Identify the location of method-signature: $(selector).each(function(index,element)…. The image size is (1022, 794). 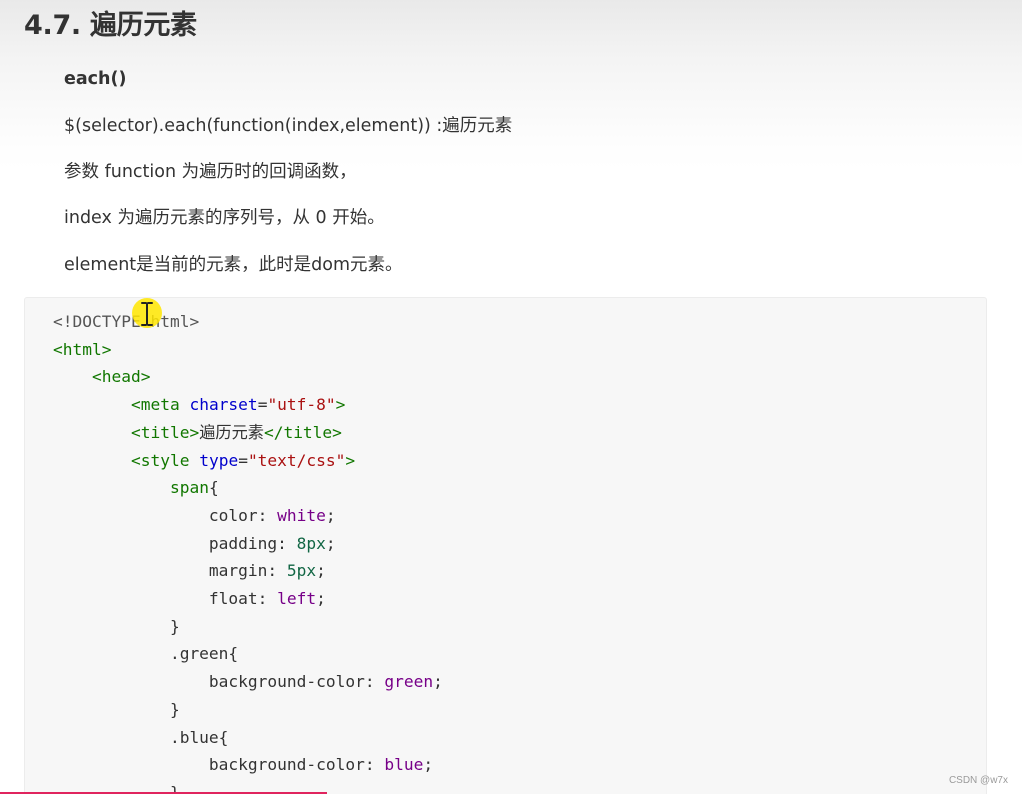
(288, 126).